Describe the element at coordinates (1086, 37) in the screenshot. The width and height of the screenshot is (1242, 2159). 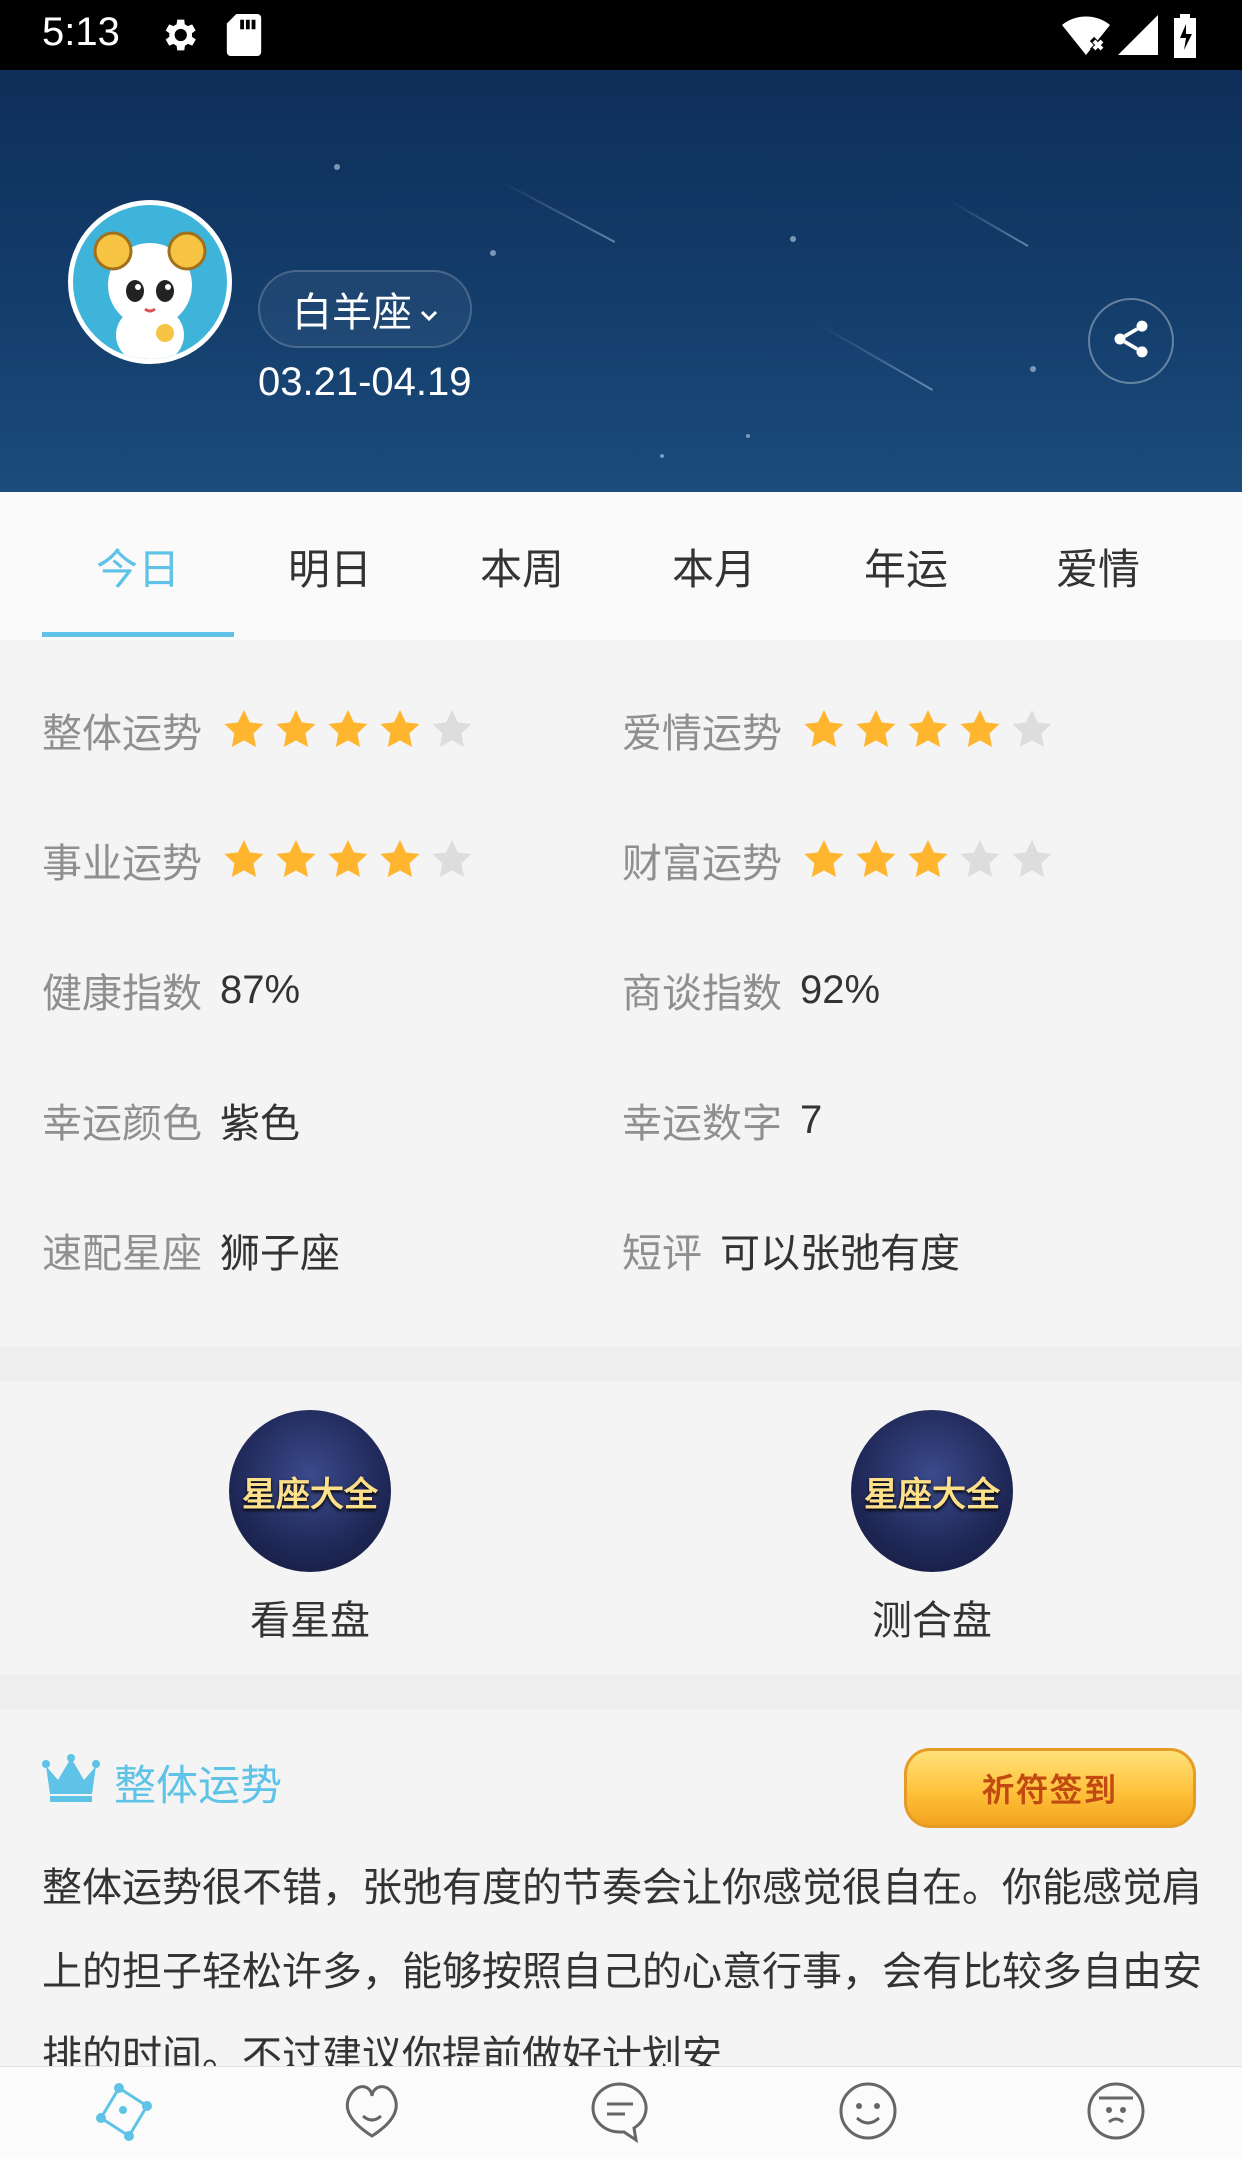
I see `wifi-icon` at that location.